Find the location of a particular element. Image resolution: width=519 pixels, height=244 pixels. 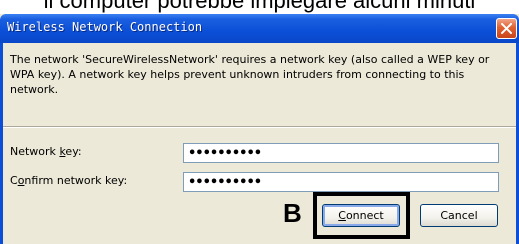

network-key-label: Network key: is located at coordinates (46, 151).